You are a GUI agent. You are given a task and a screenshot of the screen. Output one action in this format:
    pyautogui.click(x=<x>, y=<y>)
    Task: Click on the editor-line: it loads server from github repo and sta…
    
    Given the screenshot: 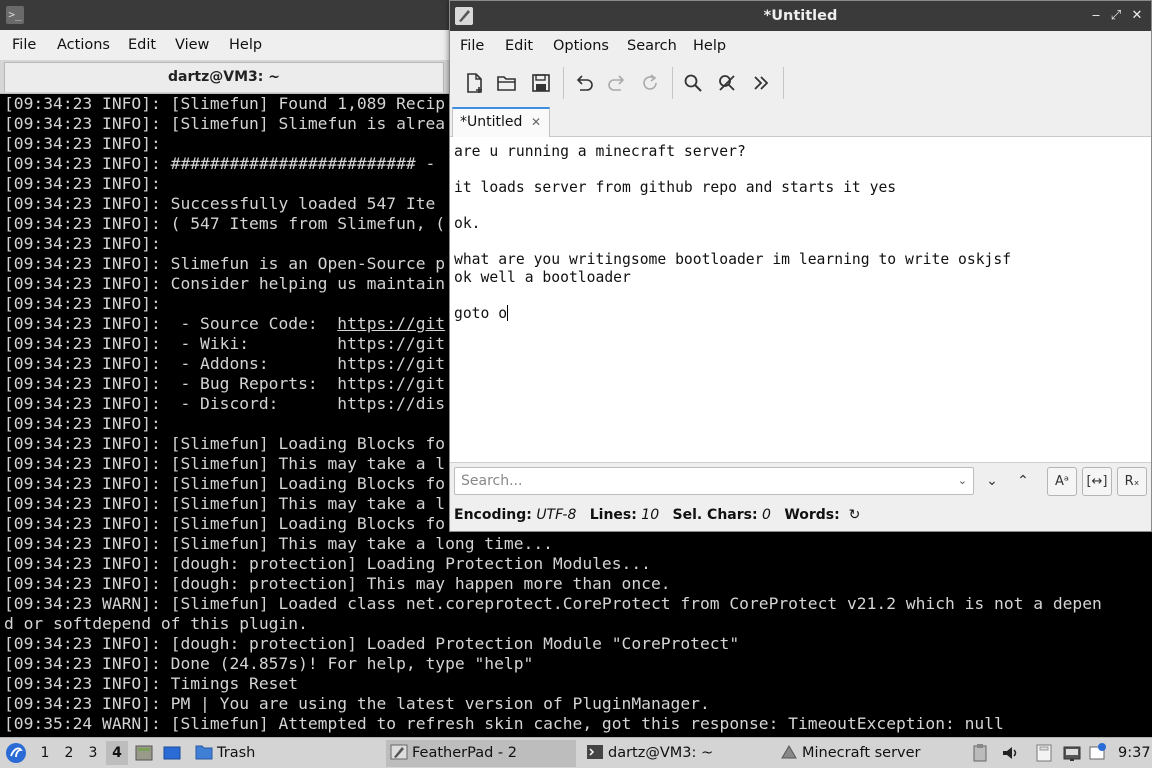 What is the action you would take?
    pyautogui.click(x=732, y=188)
    